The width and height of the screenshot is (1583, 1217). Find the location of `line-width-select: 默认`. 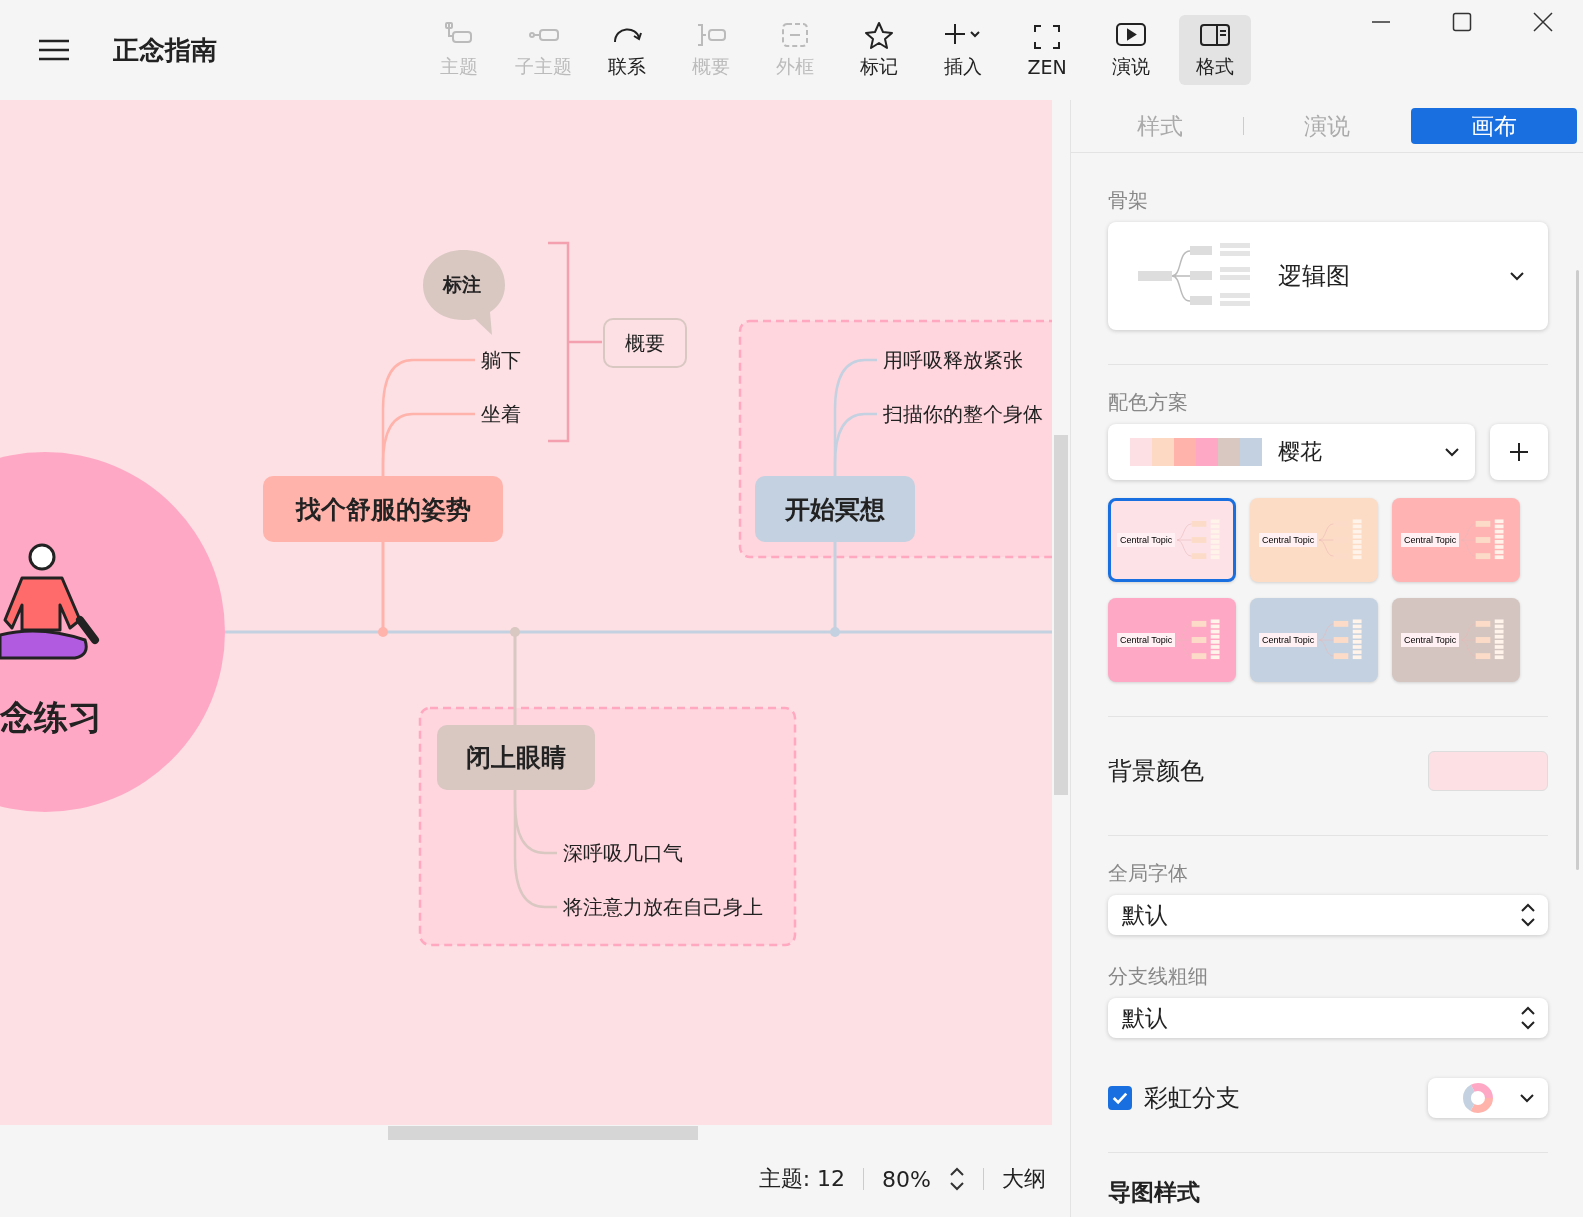

line-width-select: 默认 is located at coordinates (1328, 1018).